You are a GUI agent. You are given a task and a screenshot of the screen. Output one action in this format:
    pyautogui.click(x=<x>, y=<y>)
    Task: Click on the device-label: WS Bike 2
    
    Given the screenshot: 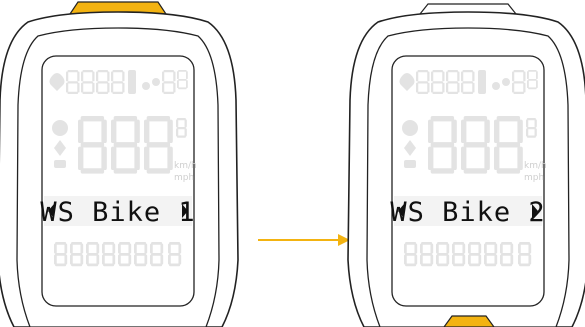 What is the action you would take?
    pyautogui.click(x=467, y=212)
    